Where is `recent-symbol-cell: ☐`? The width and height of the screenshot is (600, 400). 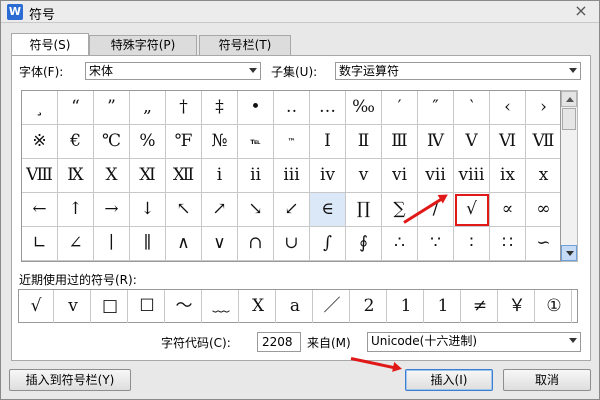 recent-symbol-cell: ☐ is located at coordinates (147, 306).